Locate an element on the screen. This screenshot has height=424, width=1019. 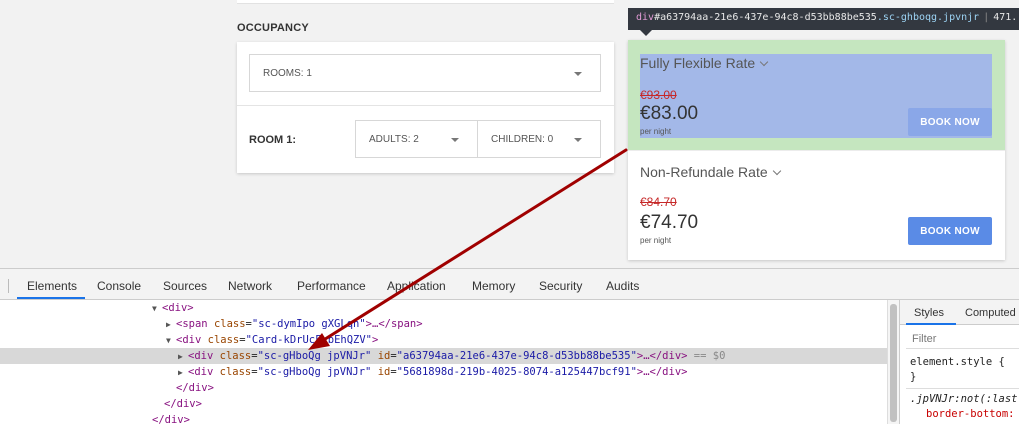
price: €74.70 is located at coordinates (669, 222).